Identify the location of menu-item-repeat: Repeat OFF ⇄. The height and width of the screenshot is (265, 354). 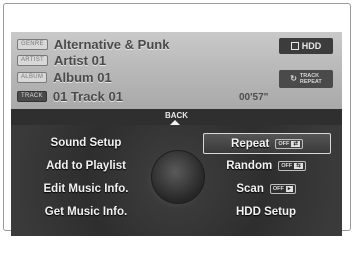
(267, 143).